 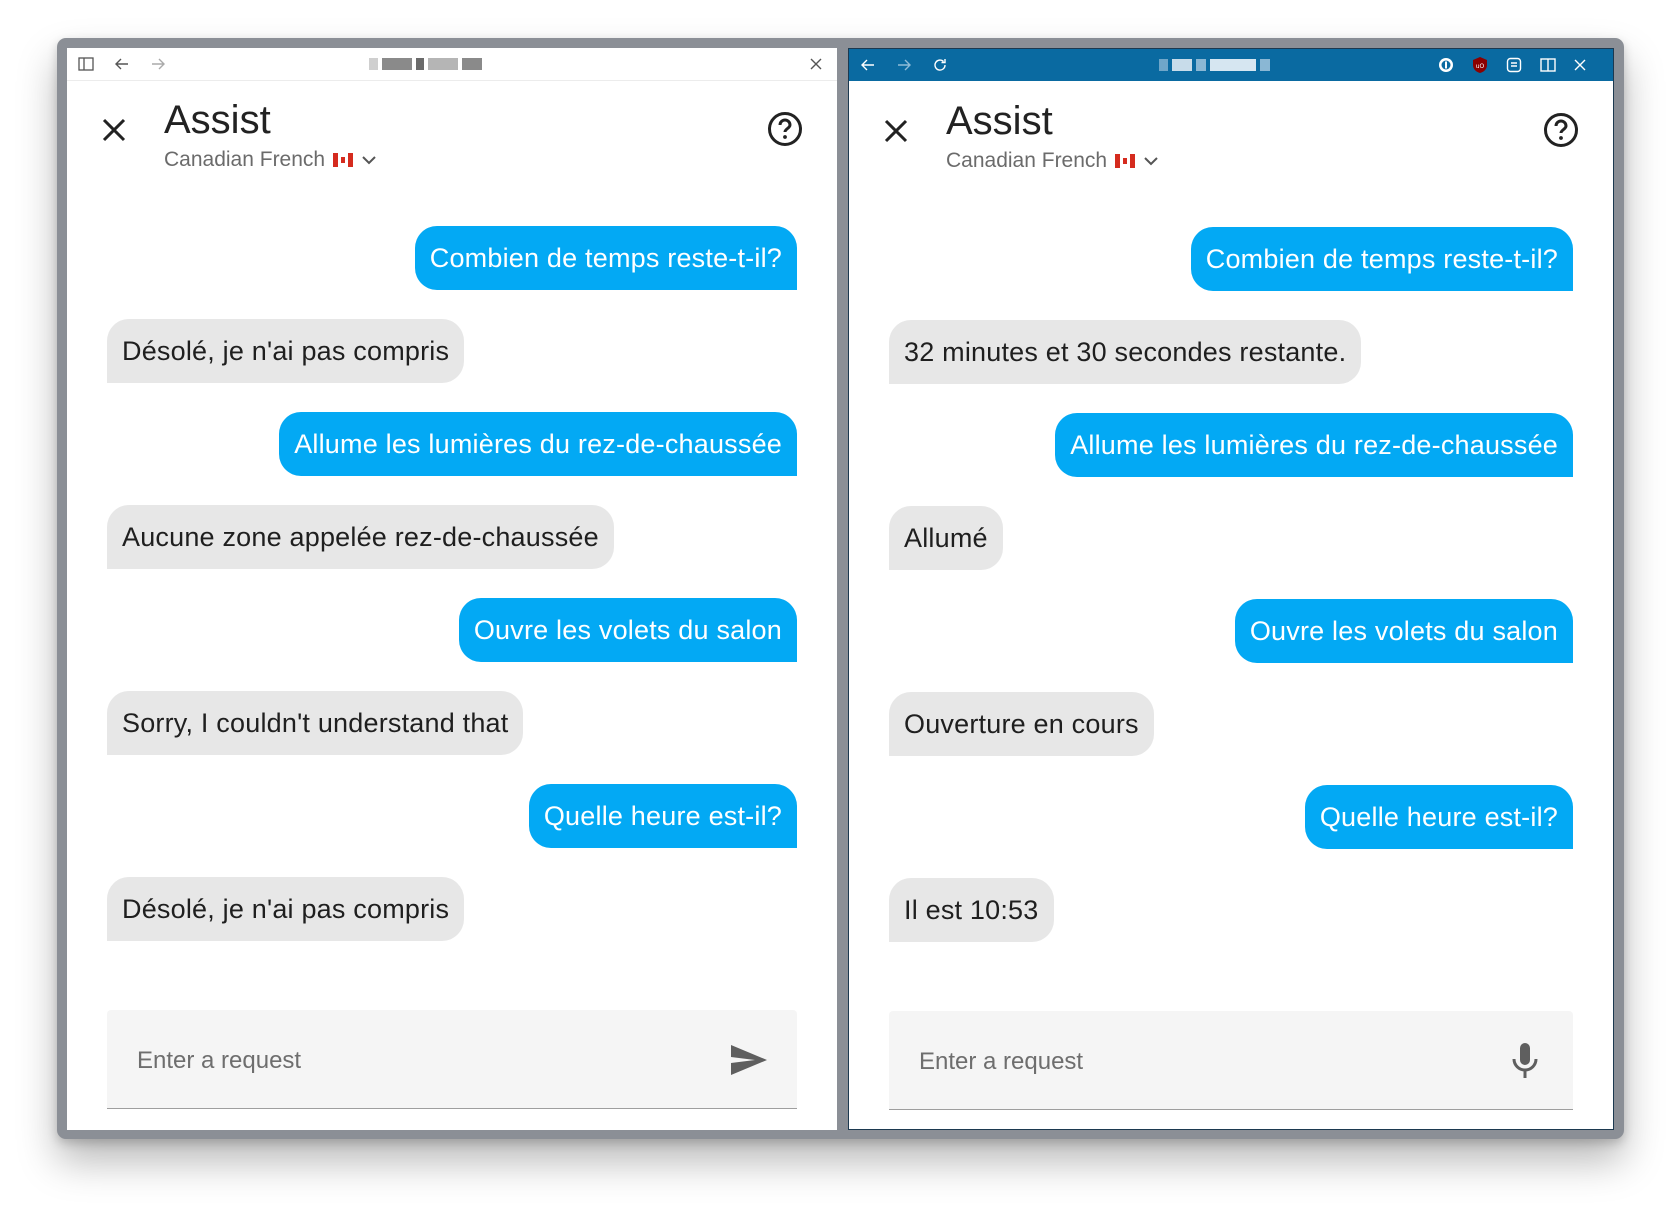 What do you see at coordinates (1231, 538) in the screenshot?
I see `assistant-message: Allumé` at bounding box center [1231, 538].